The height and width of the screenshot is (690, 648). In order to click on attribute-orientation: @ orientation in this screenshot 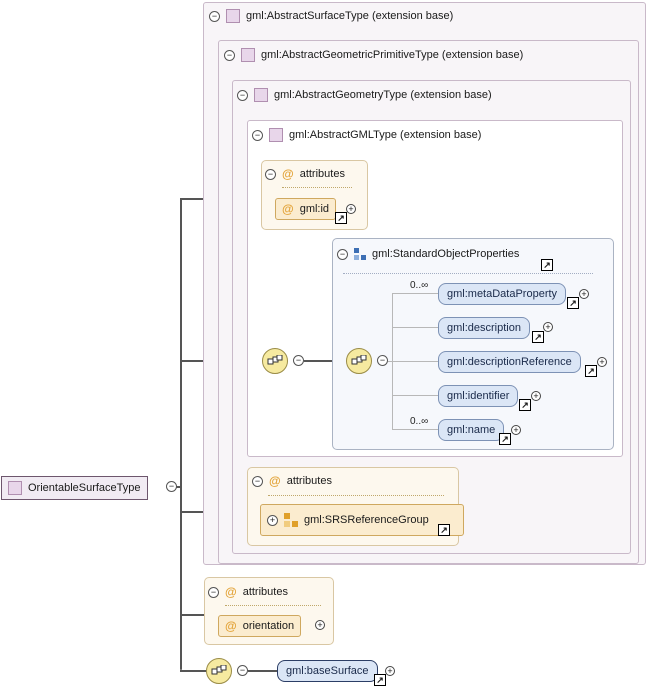, I will do `click(260, 626)`.